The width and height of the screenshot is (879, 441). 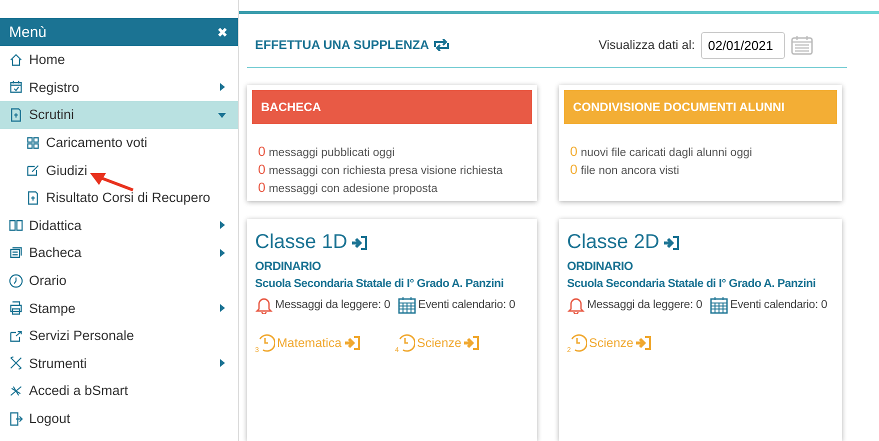 What do you see at coordinates (119, 60) in the screenshot?
I see `menu-item: Home` at bounding box center [119, 60].